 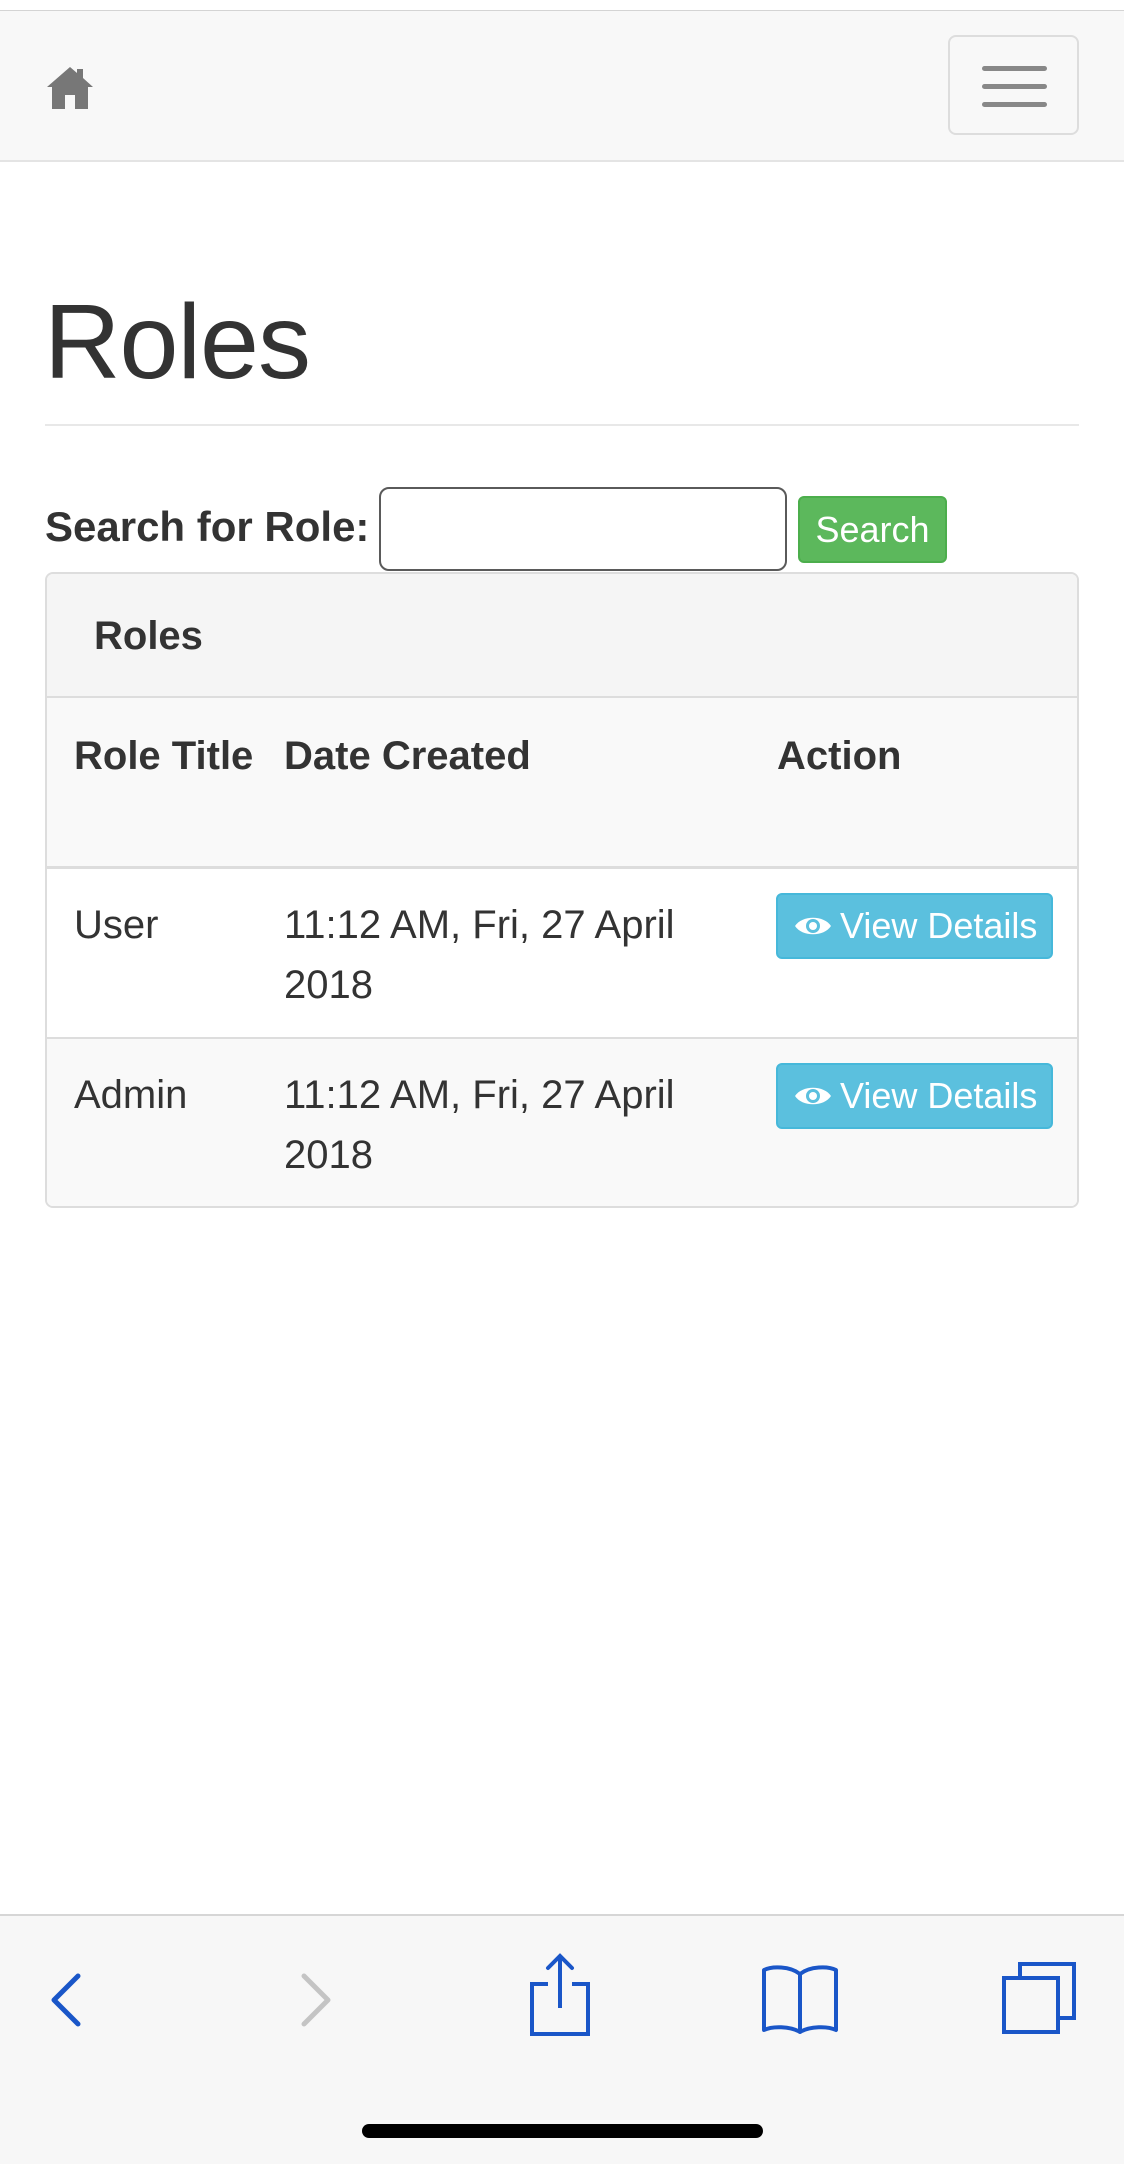 What do you see at coordinates (562, 2131) in the screenshot?
I see `home-indicator` at bounding box center [562, 2131].